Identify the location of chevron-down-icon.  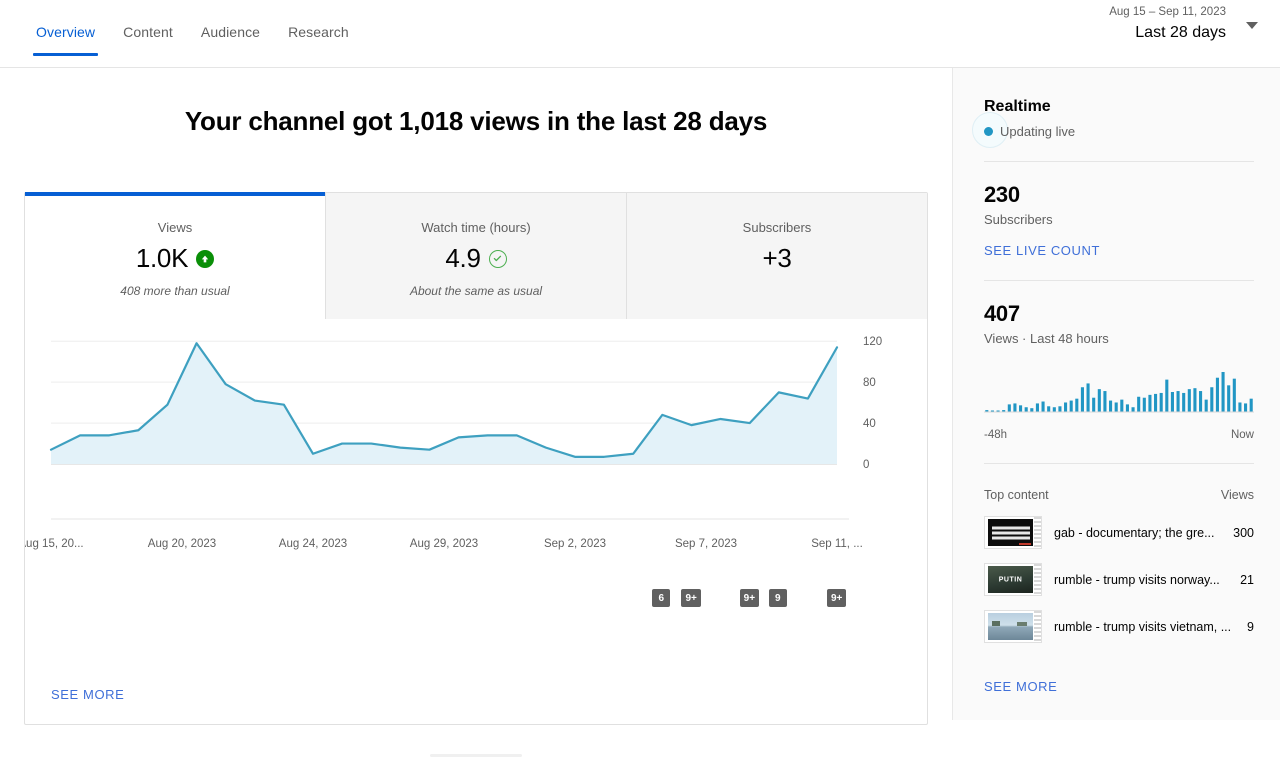
(1252, 25).